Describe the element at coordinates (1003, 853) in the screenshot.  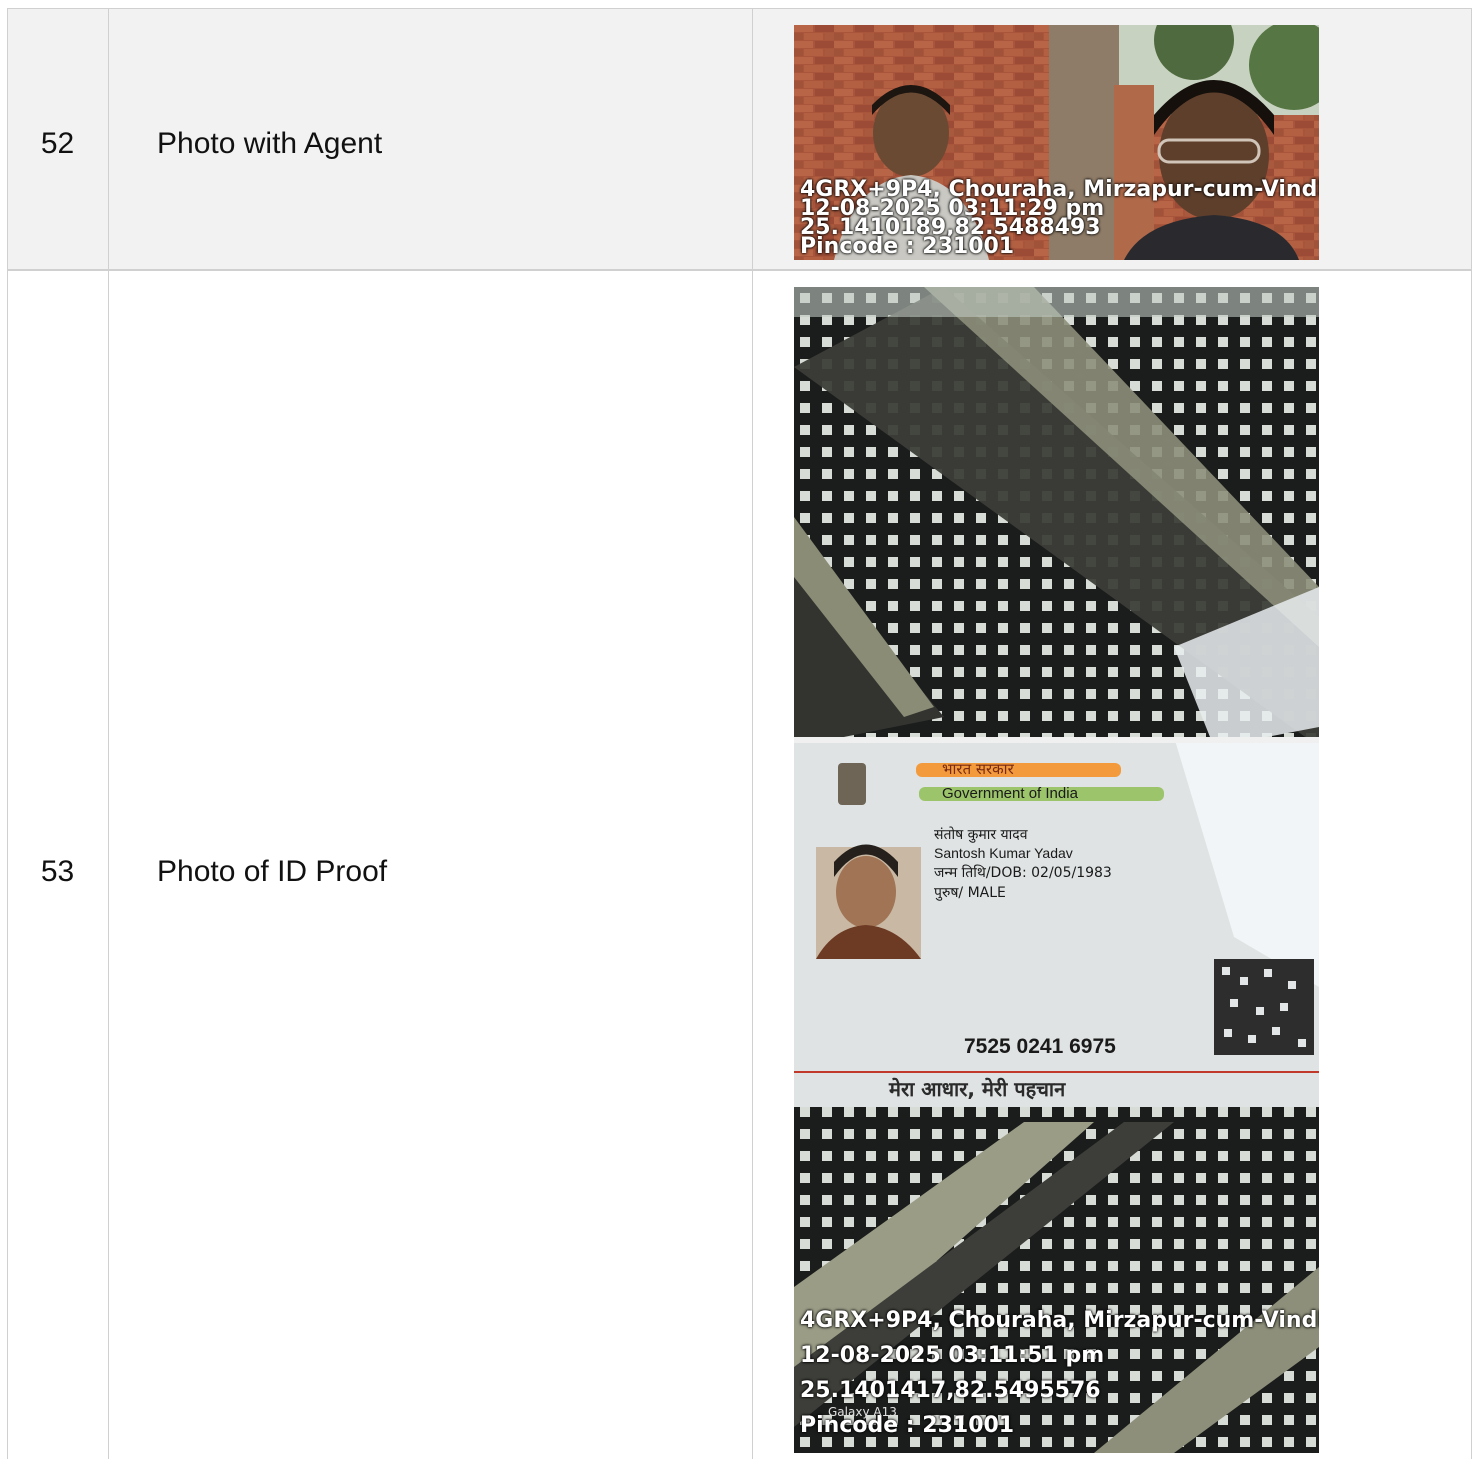
I see `card-name-english: Santosh Kumar Yadav` at that location.